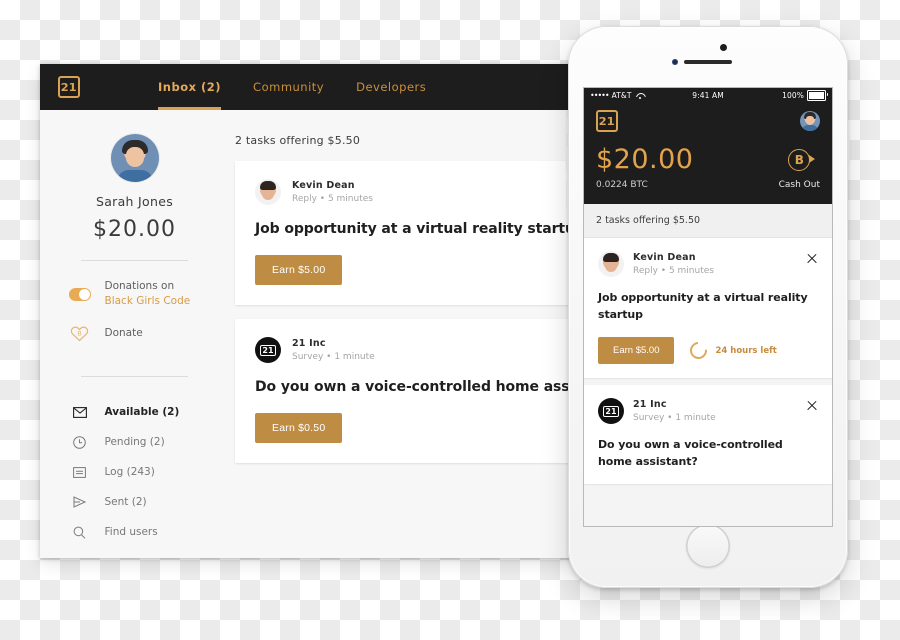  I want to click on balance-btc: 0.0224 BTC, so click(622, 185).